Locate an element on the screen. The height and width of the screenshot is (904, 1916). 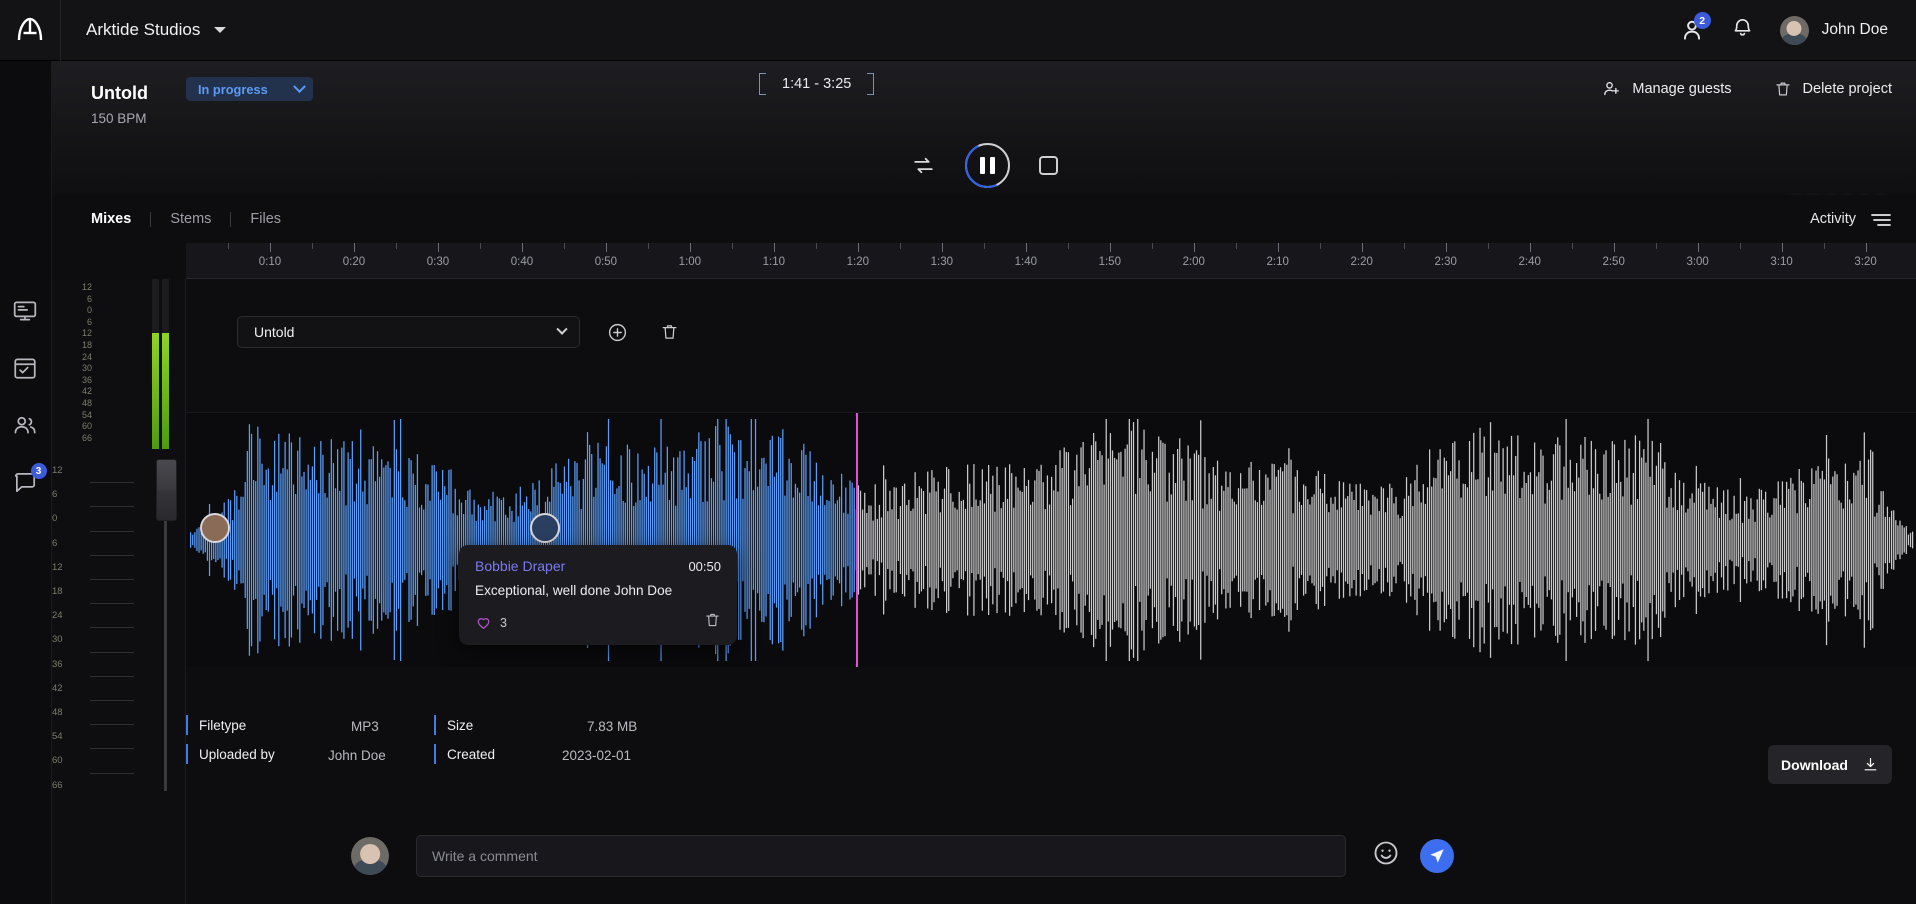
comment-input is located at coordinates (881, 855).